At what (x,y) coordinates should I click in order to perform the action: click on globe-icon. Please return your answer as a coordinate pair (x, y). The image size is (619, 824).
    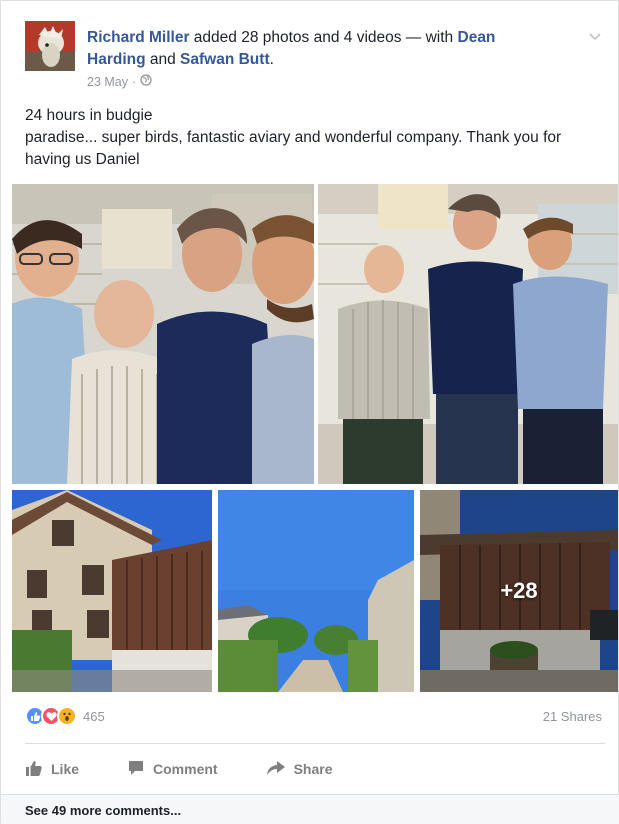
    Looking at the image, I should click on (146, 81).